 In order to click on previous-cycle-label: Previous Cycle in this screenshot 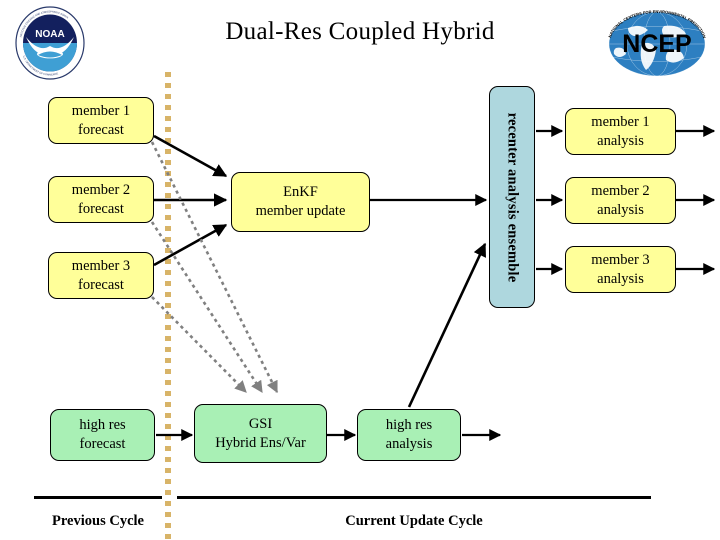, I will do `click(98, 521)`.